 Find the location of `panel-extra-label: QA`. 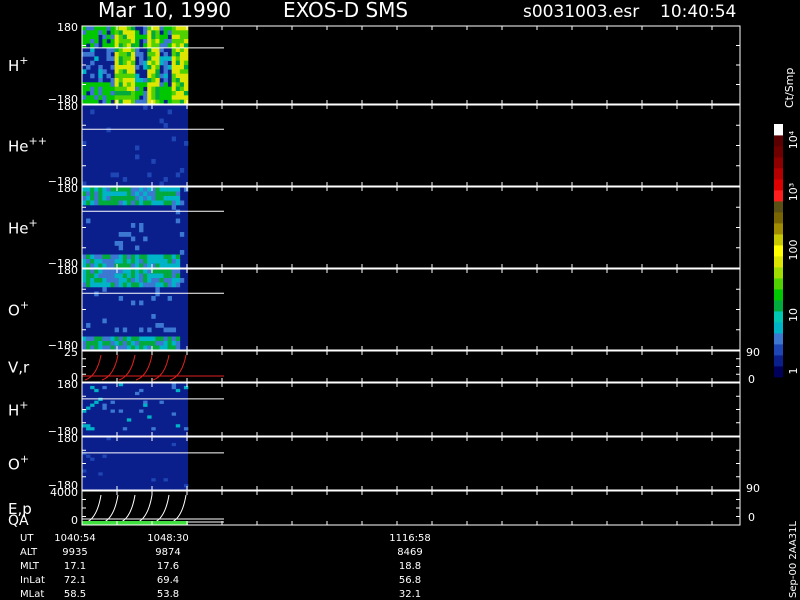

panel-extra-label: QA is located at coordinates (18, 521).